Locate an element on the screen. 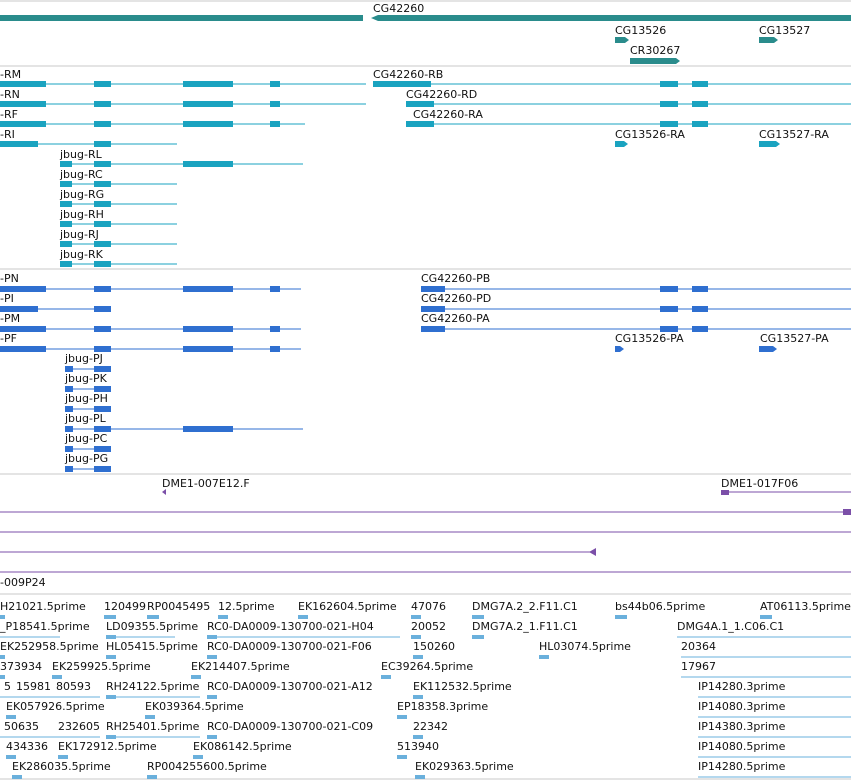 The height and width of the screenshot is (782, 851). protein-label-jbug-pc: jbug-PC is located at coordinates (86, 438).